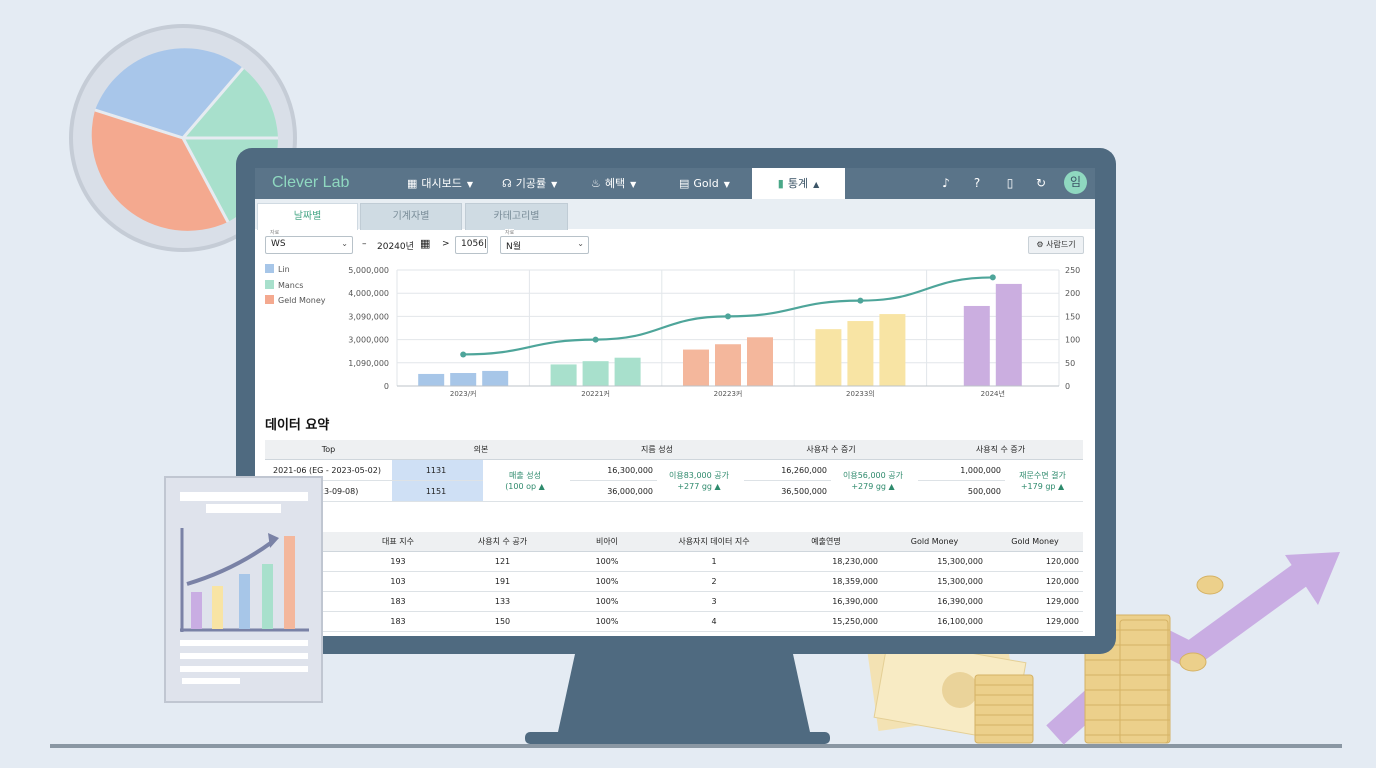  I want to click on x-tick-label: 2024년, so click(993, 393).